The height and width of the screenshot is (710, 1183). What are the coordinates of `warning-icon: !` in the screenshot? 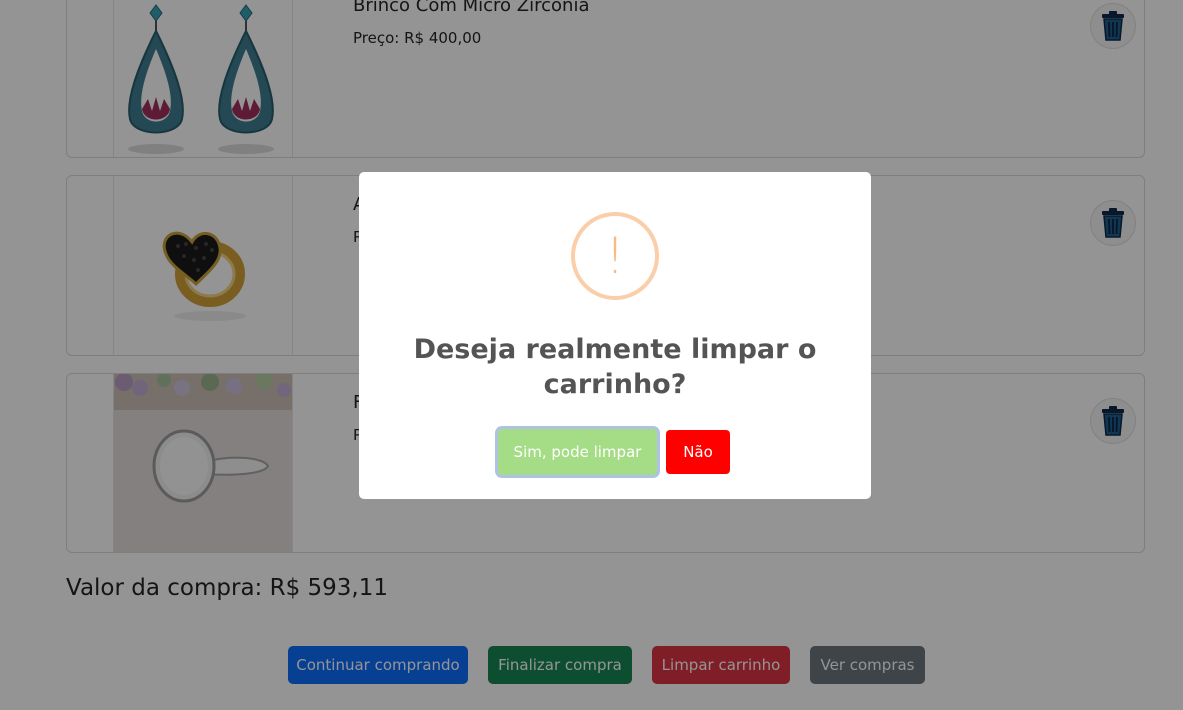 It's located at (615, 256).